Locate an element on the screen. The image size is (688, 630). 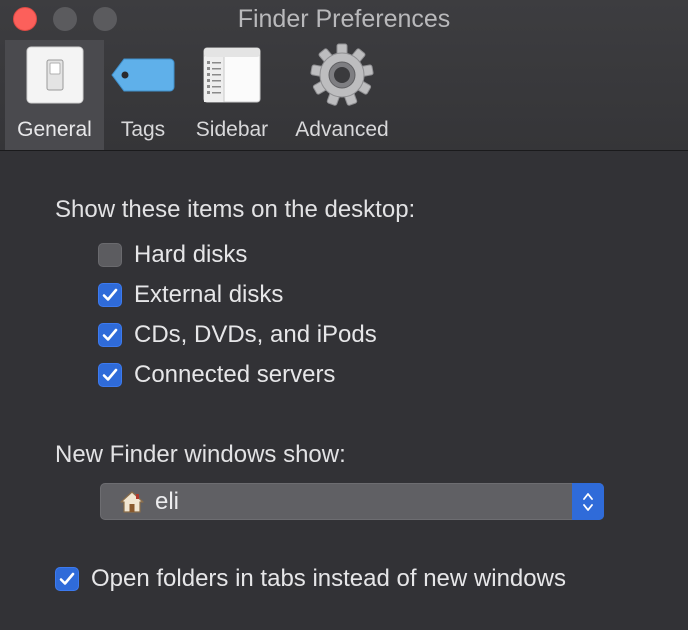
connected-servers-checkbox is located at coordinates (110, 375).